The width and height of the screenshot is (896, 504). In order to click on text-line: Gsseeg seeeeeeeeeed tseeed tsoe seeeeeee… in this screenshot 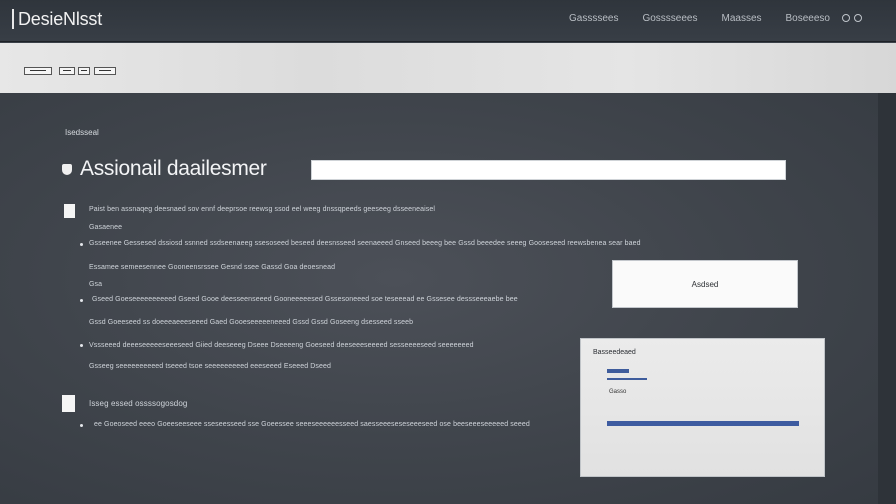, I will do `click(210, 366)`.